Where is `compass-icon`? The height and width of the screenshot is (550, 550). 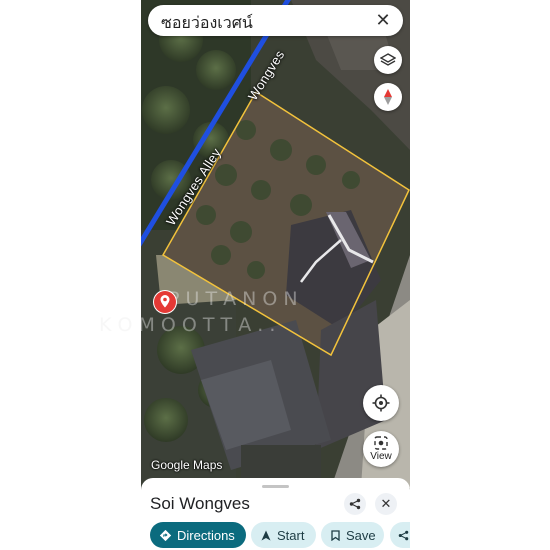 compass-icon is located at coordinates (388, 97).